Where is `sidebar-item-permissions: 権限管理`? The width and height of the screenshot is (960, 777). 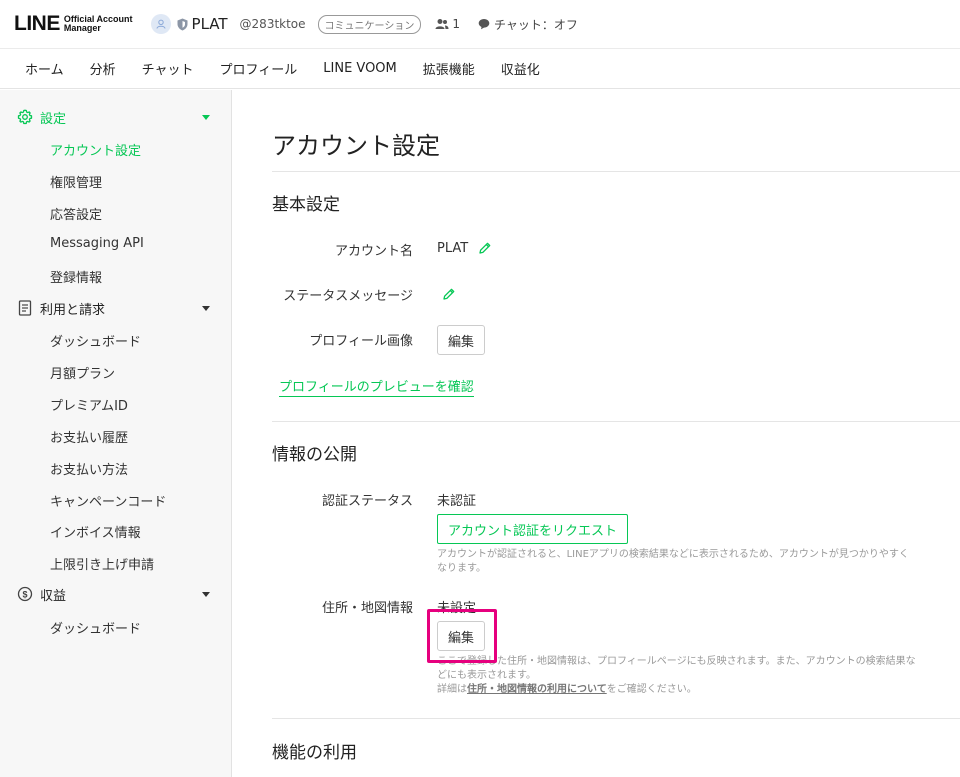
sidebar-item-permissions: 権限管理 is located at coordinates (76, 181).